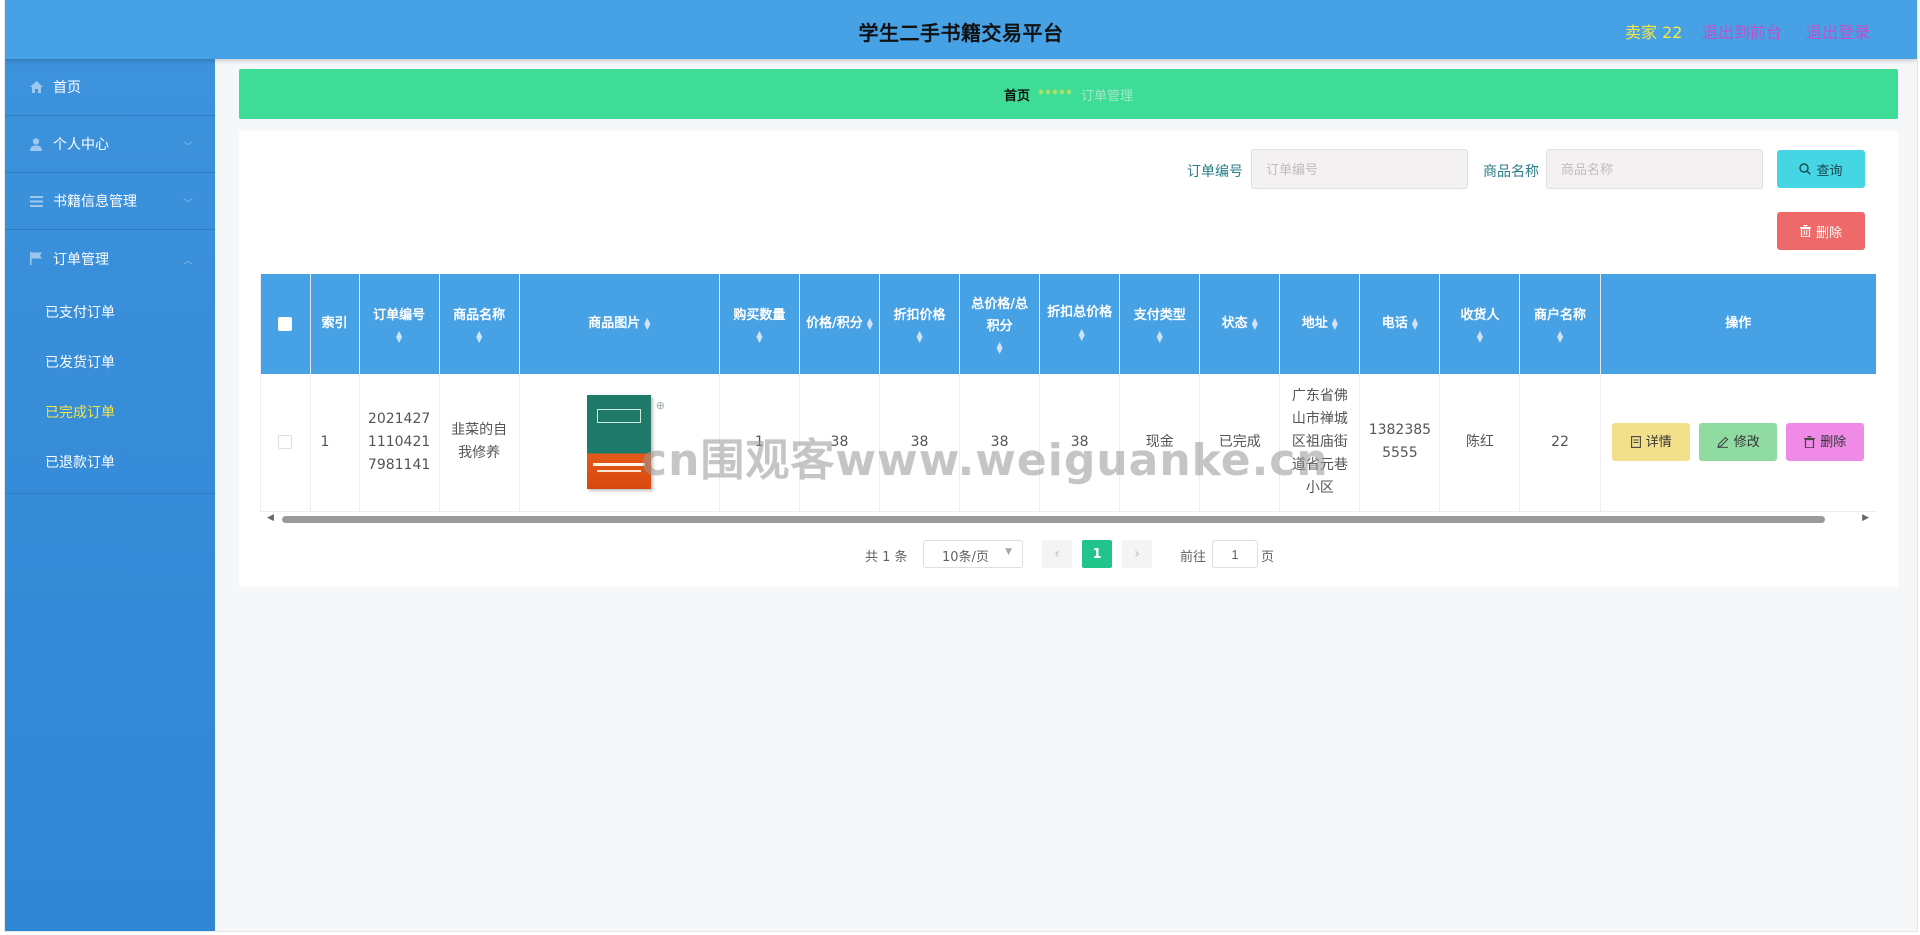 Image resolution: width=1920 pixels, height=935 pixels. I want to click on top-header: 学生二手书籍交易平台 卖家 22 退出到前台 退出登录, so click(961, 29).